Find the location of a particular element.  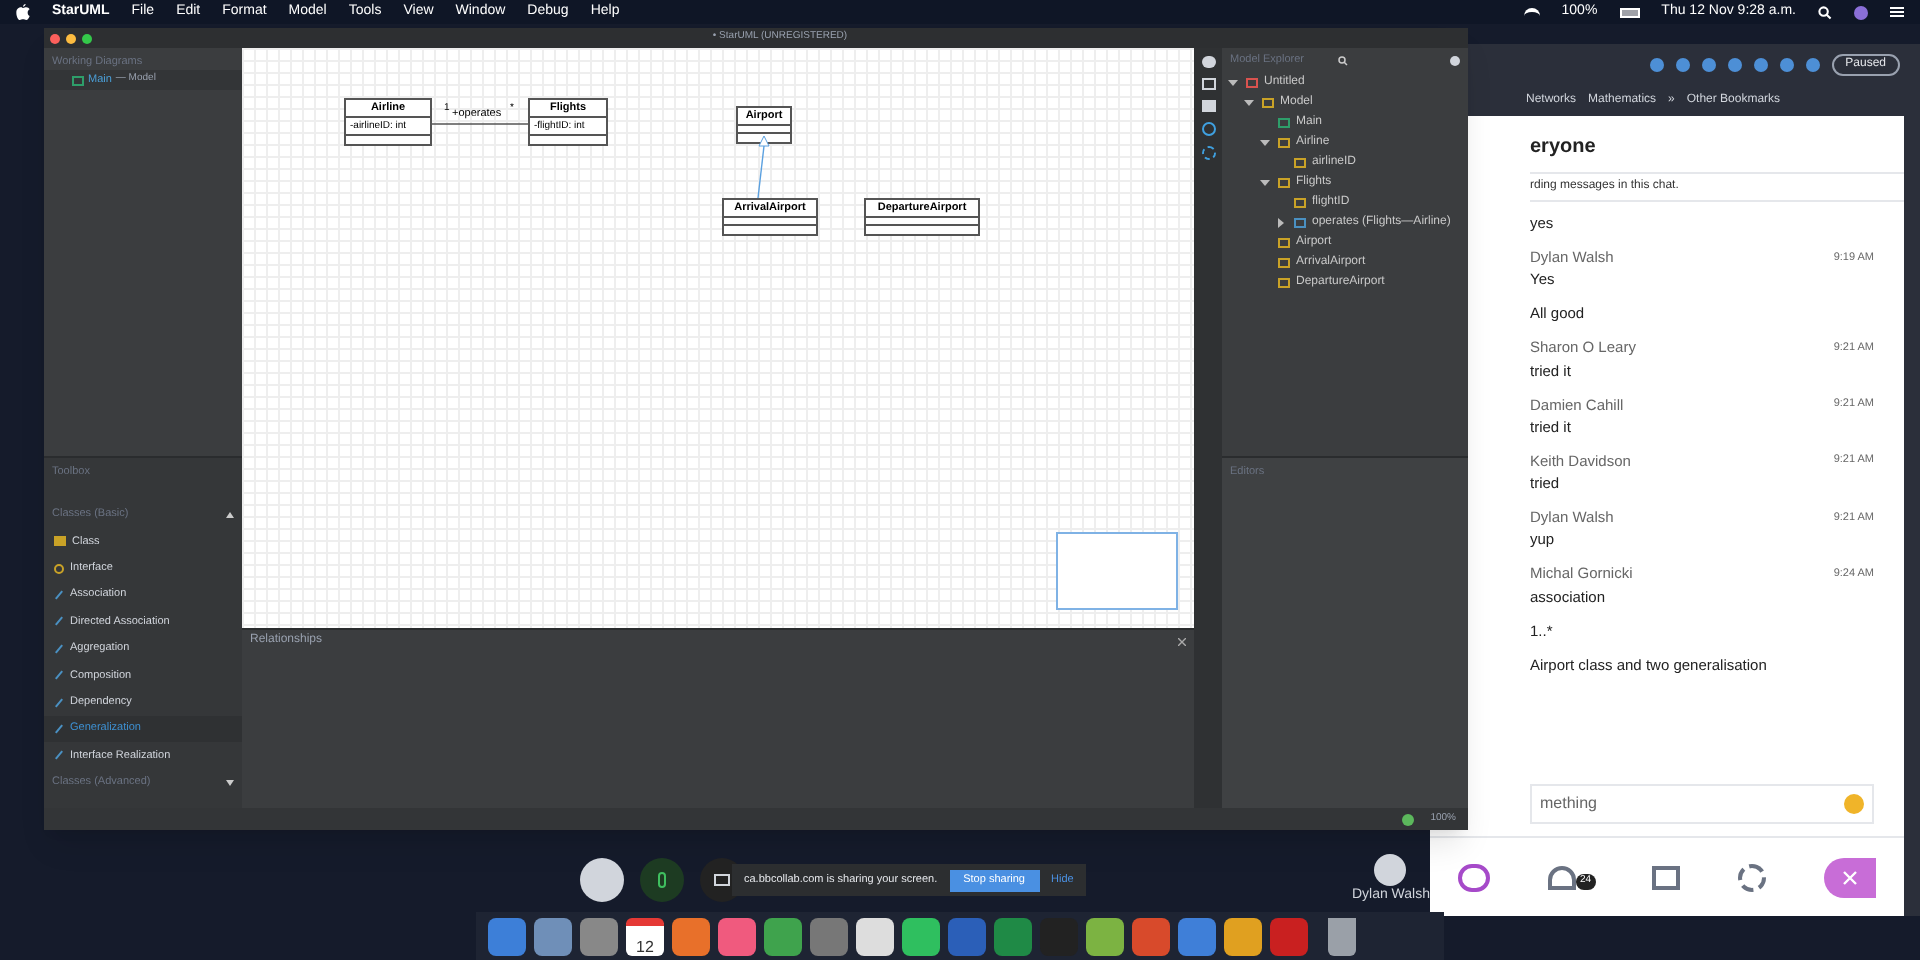

generalization-arrow is located at coordinates (763, 167).